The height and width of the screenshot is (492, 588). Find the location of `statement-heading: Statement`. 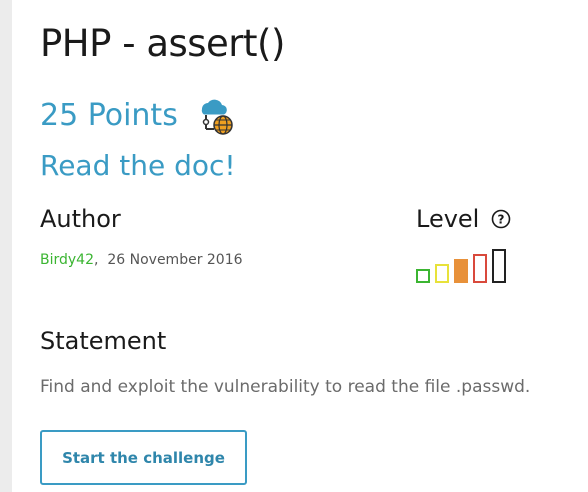

statement-heading: Statement is located at coordinates (103, 341).